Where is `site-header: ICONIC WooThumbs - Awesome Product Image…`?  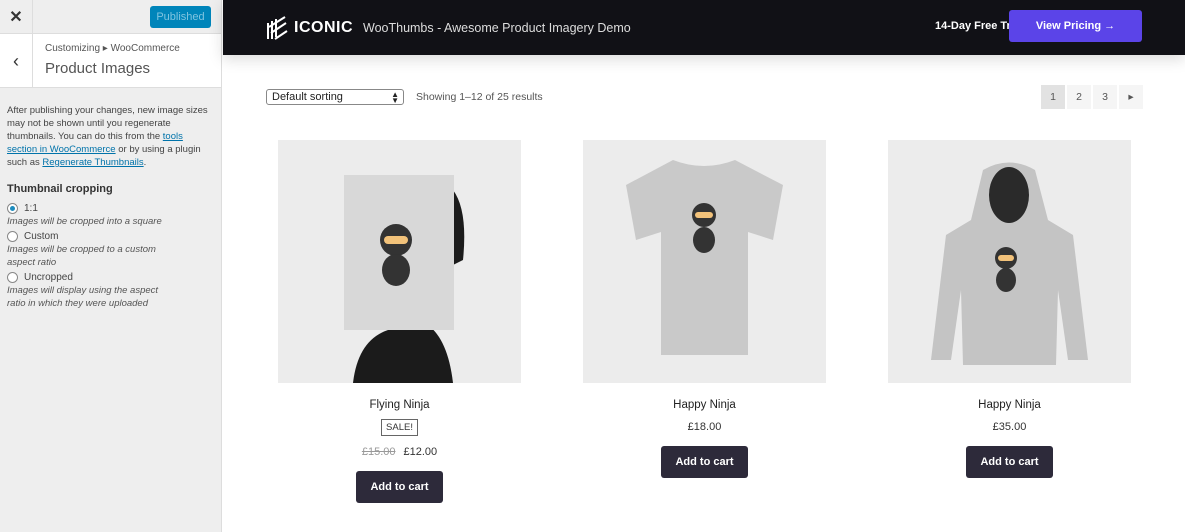 site-header: ICONIC WooThumbs - Awesome Product Image… is located at coordinates (704, 27).